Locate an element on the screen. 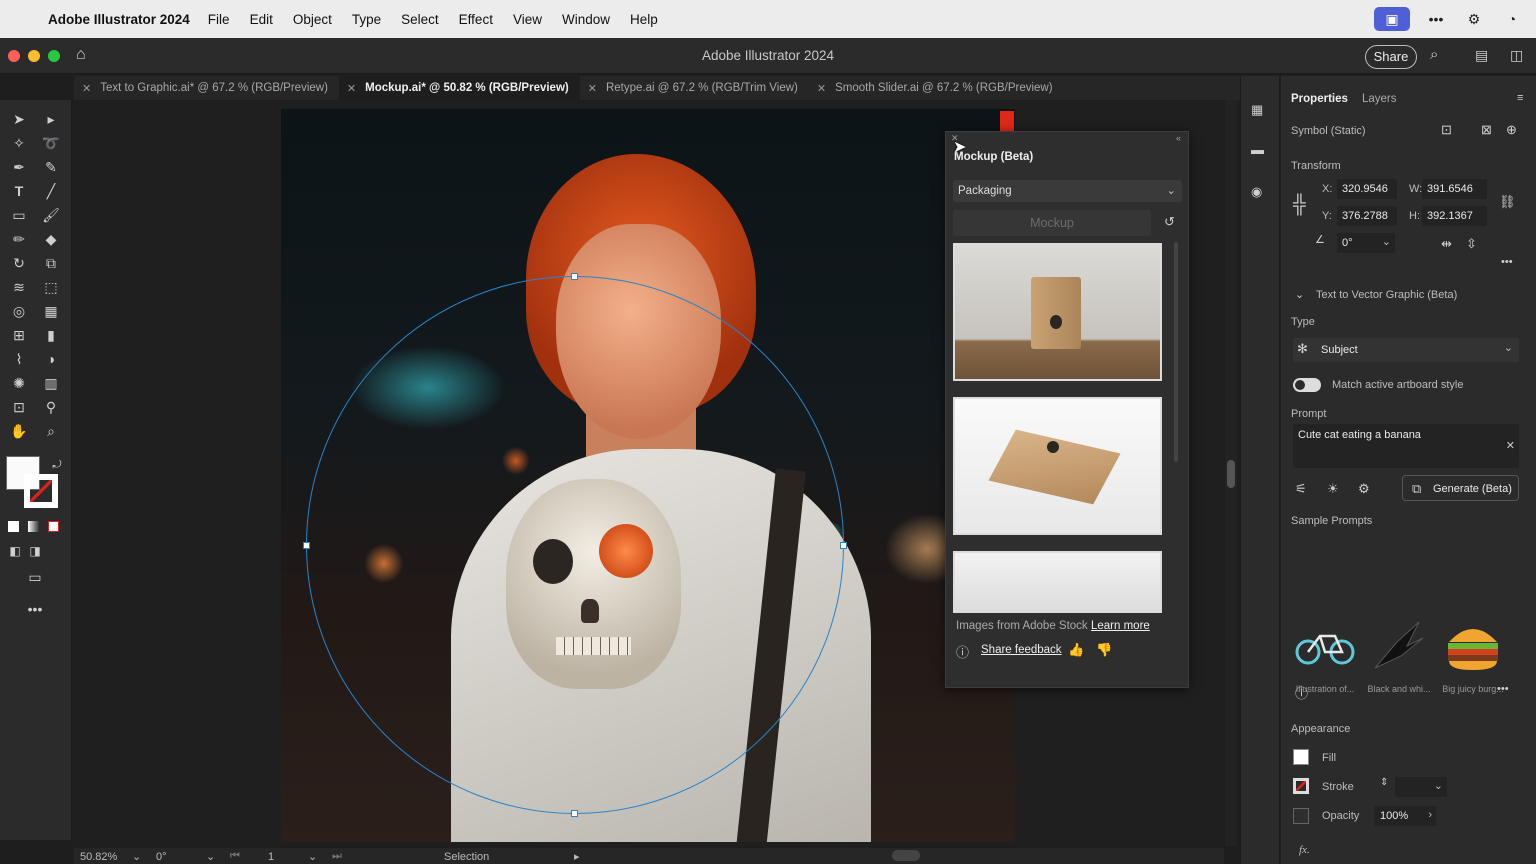 Image resolution: width=1536 pixels, height=864 pixels. screen-mode-icon: ▭ is located at coordinates (35, 577).